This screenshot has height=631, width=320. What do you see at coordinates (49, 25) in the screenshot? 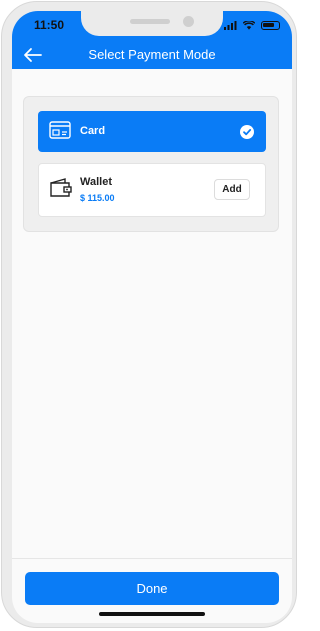
I see `status-time: 11:50` at bounding box center [49, 25].